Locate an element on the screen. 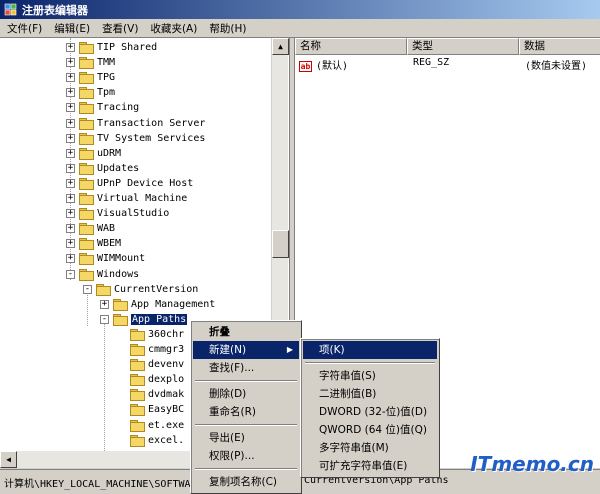 The height and width of the screenshot is (494, 600). tree-node: - App Paths is located at coordinates (144, 319).